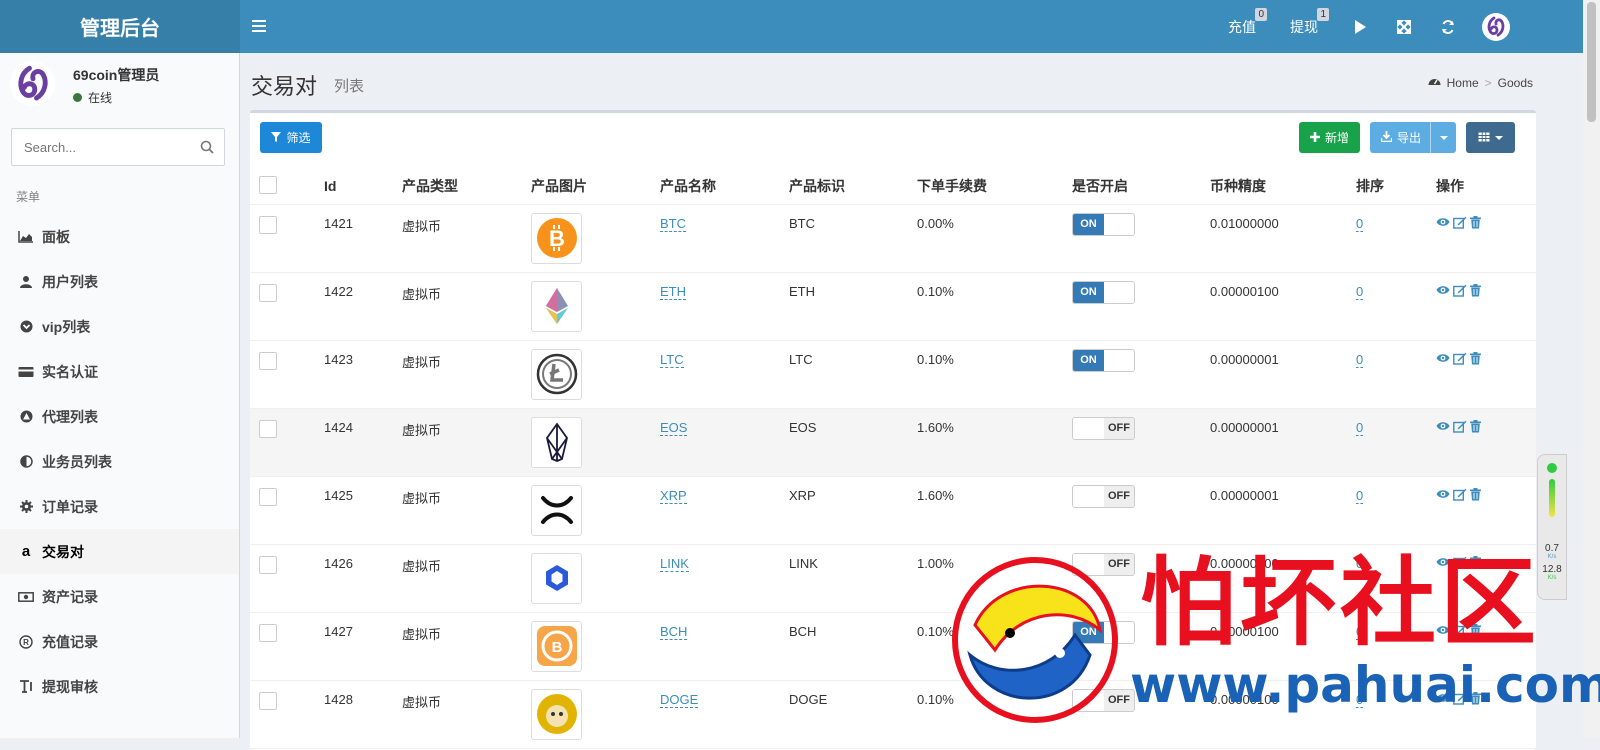 This screenshot has height=750, width=1600. What do you see at coordinates (1309, 22) in the screenshot?
I see `withdraw-link: 提现 1` at bounding box center [1309, 22].